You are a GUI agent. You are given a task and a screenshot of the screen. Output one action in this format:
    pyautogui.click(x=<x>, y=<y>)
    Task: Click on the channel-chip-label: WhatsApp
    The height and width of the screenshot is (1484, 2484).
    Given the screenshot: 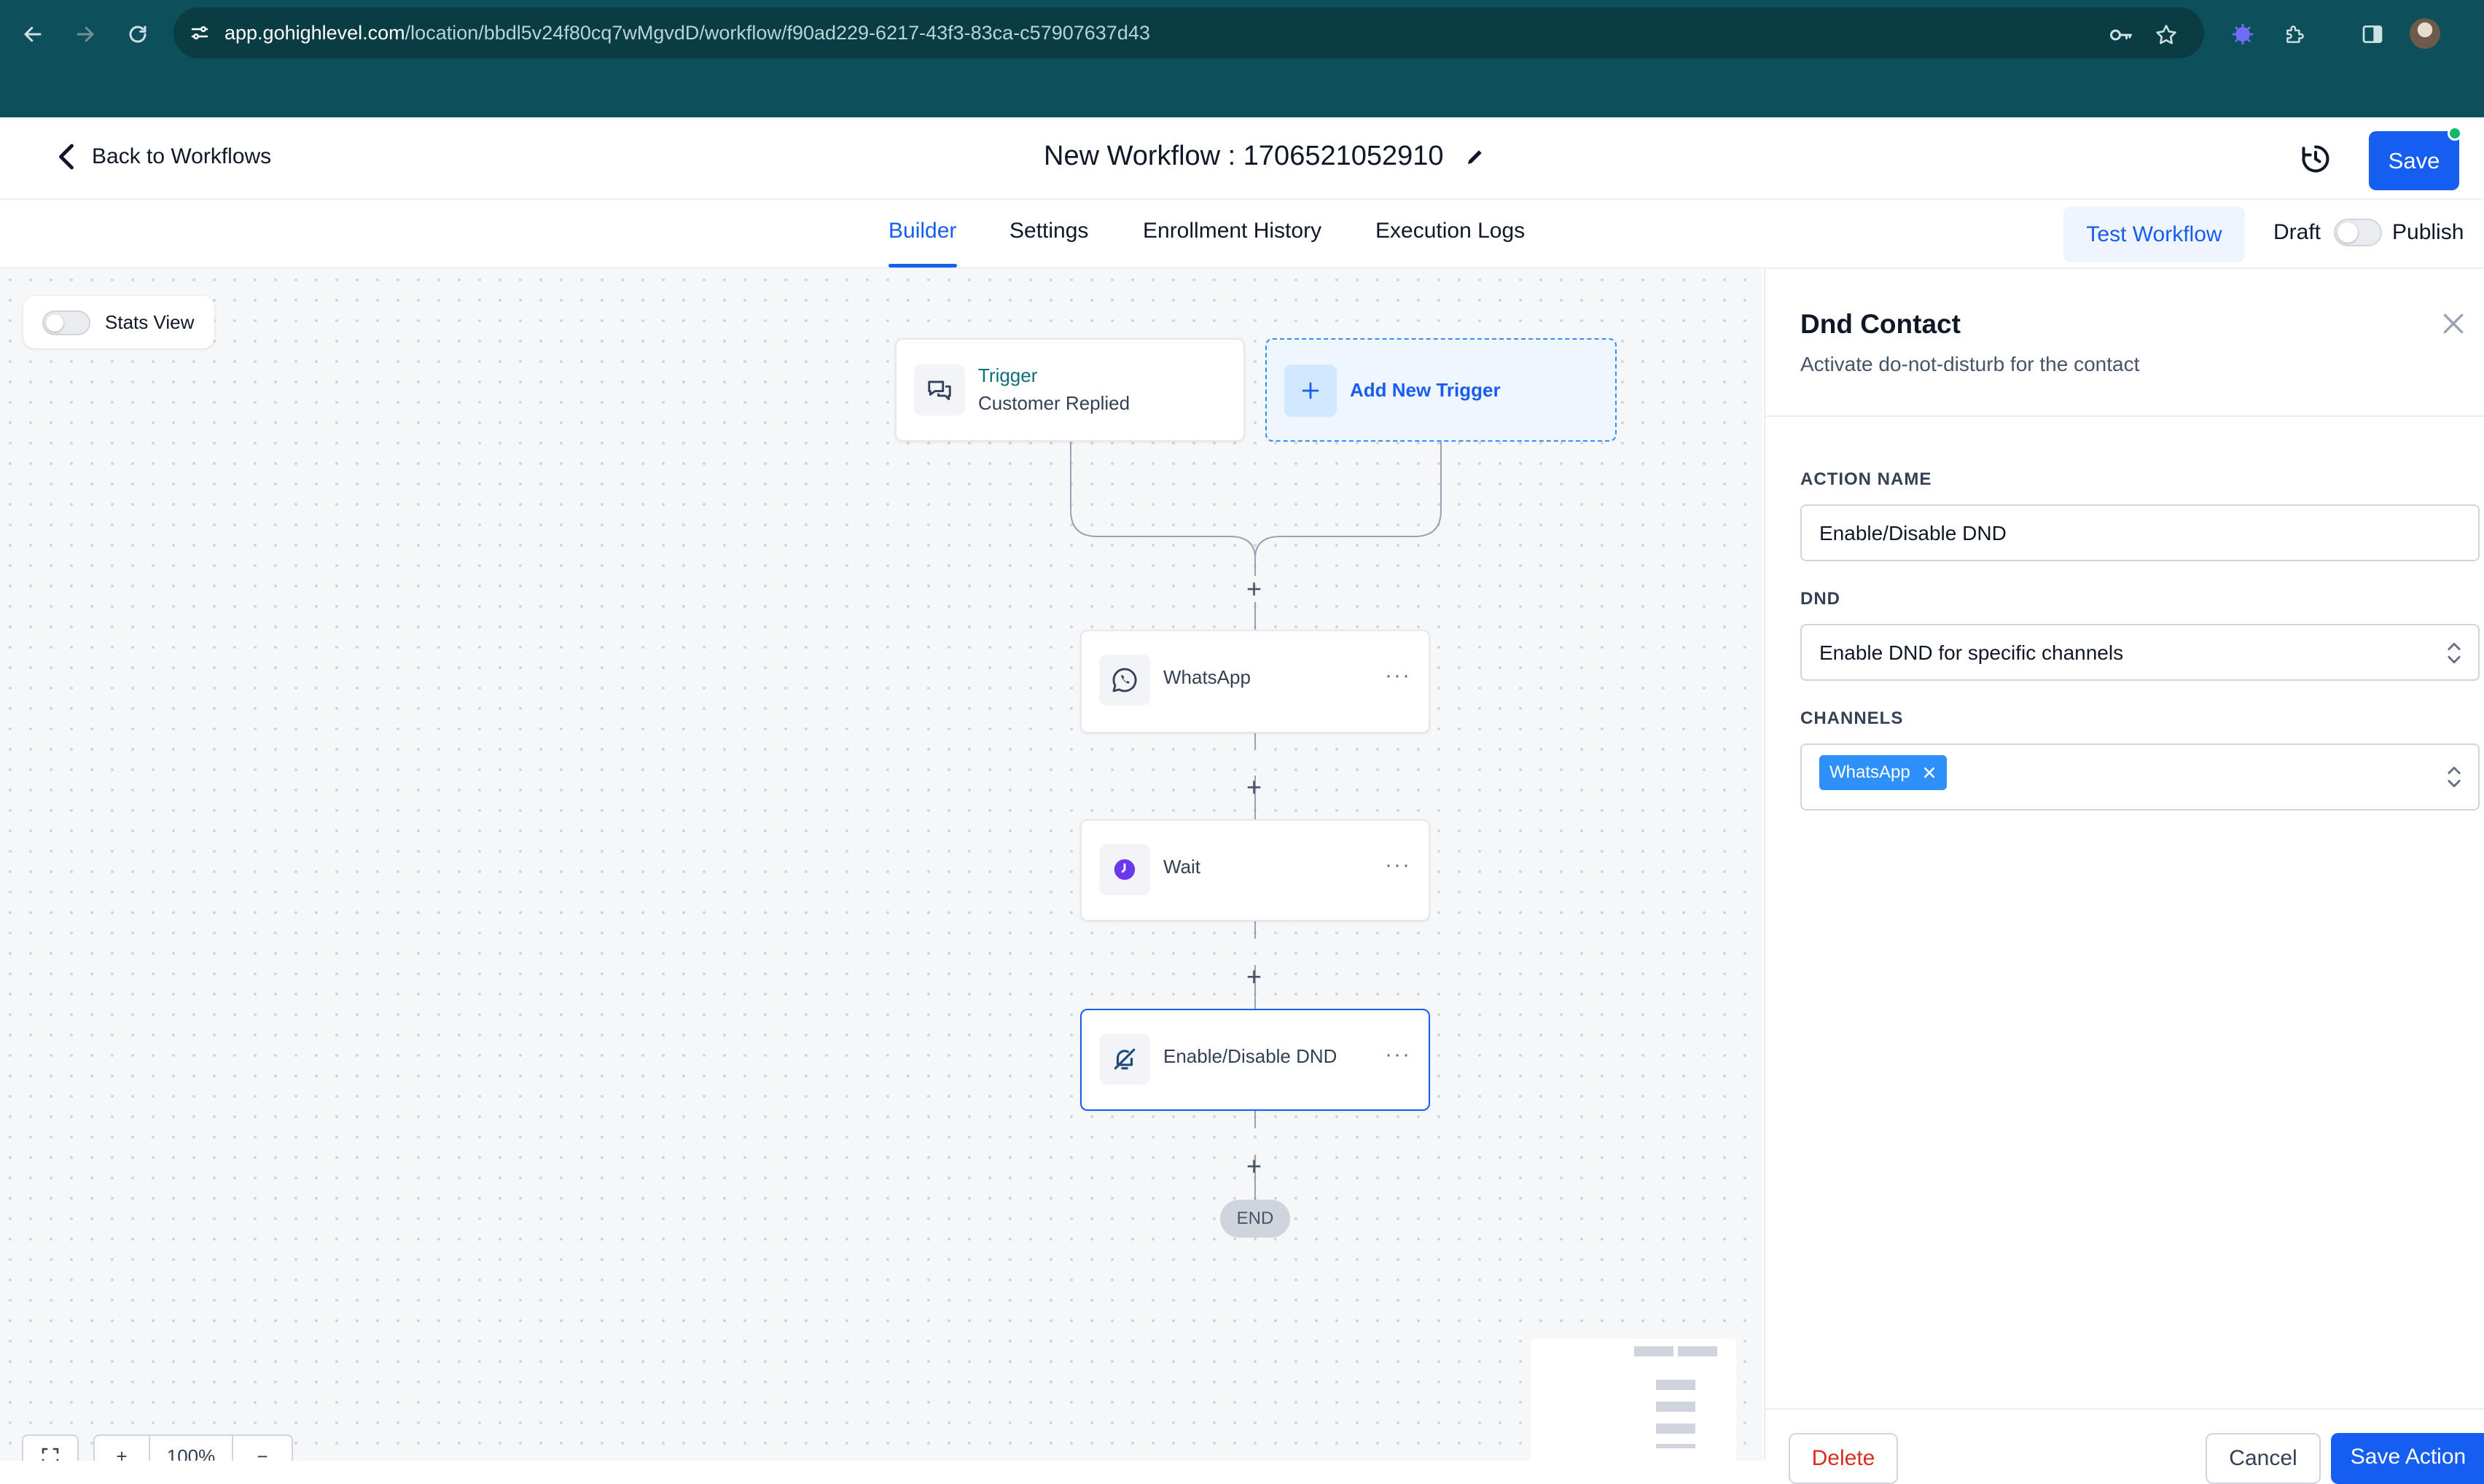 What is the action you would take?
    pyautogui.click(x=1870, y=772)
    